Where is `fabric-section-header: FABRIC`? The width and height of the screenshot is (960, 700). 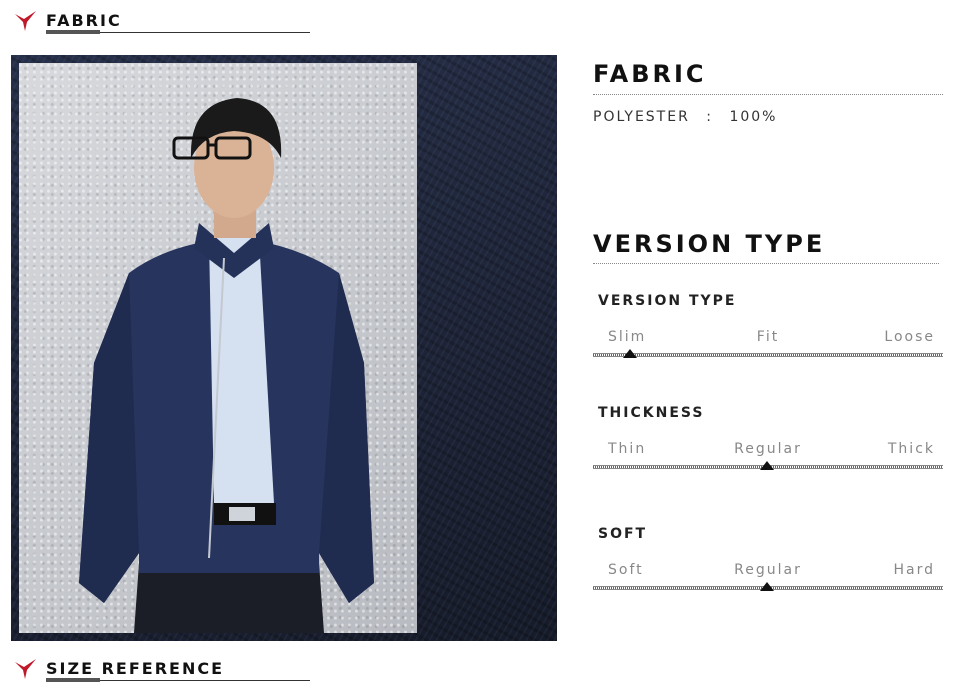
fabric-section-header: FABRIC is located at coordinates (164, 22).